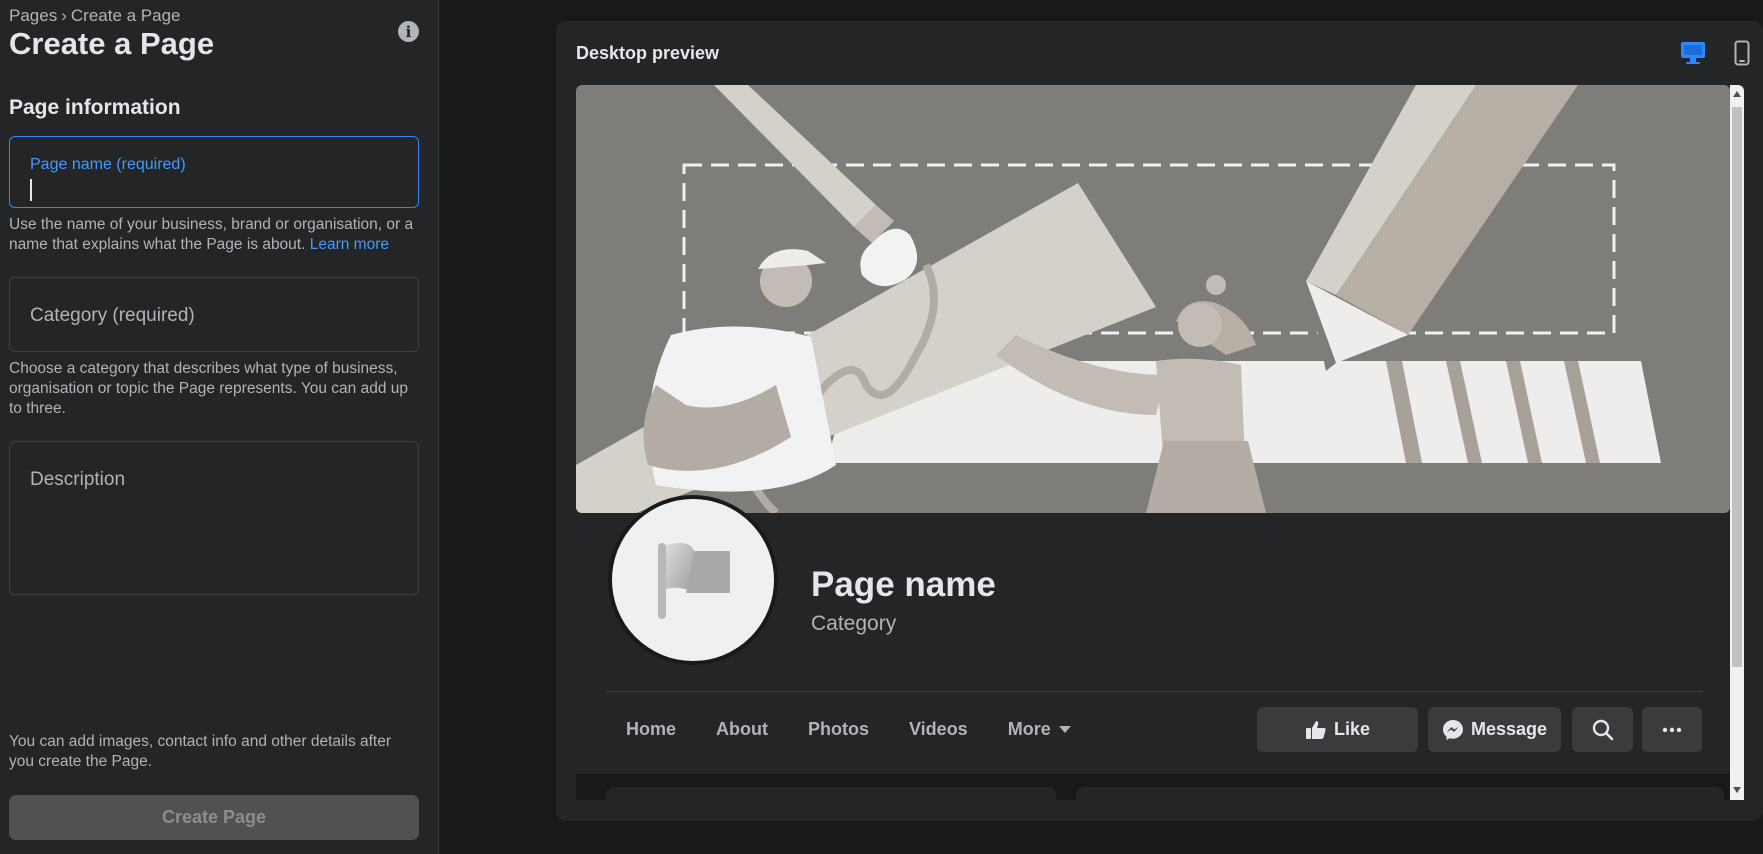 The image size is (1763, 854). I want to click on search-button, so click(1602, 729).